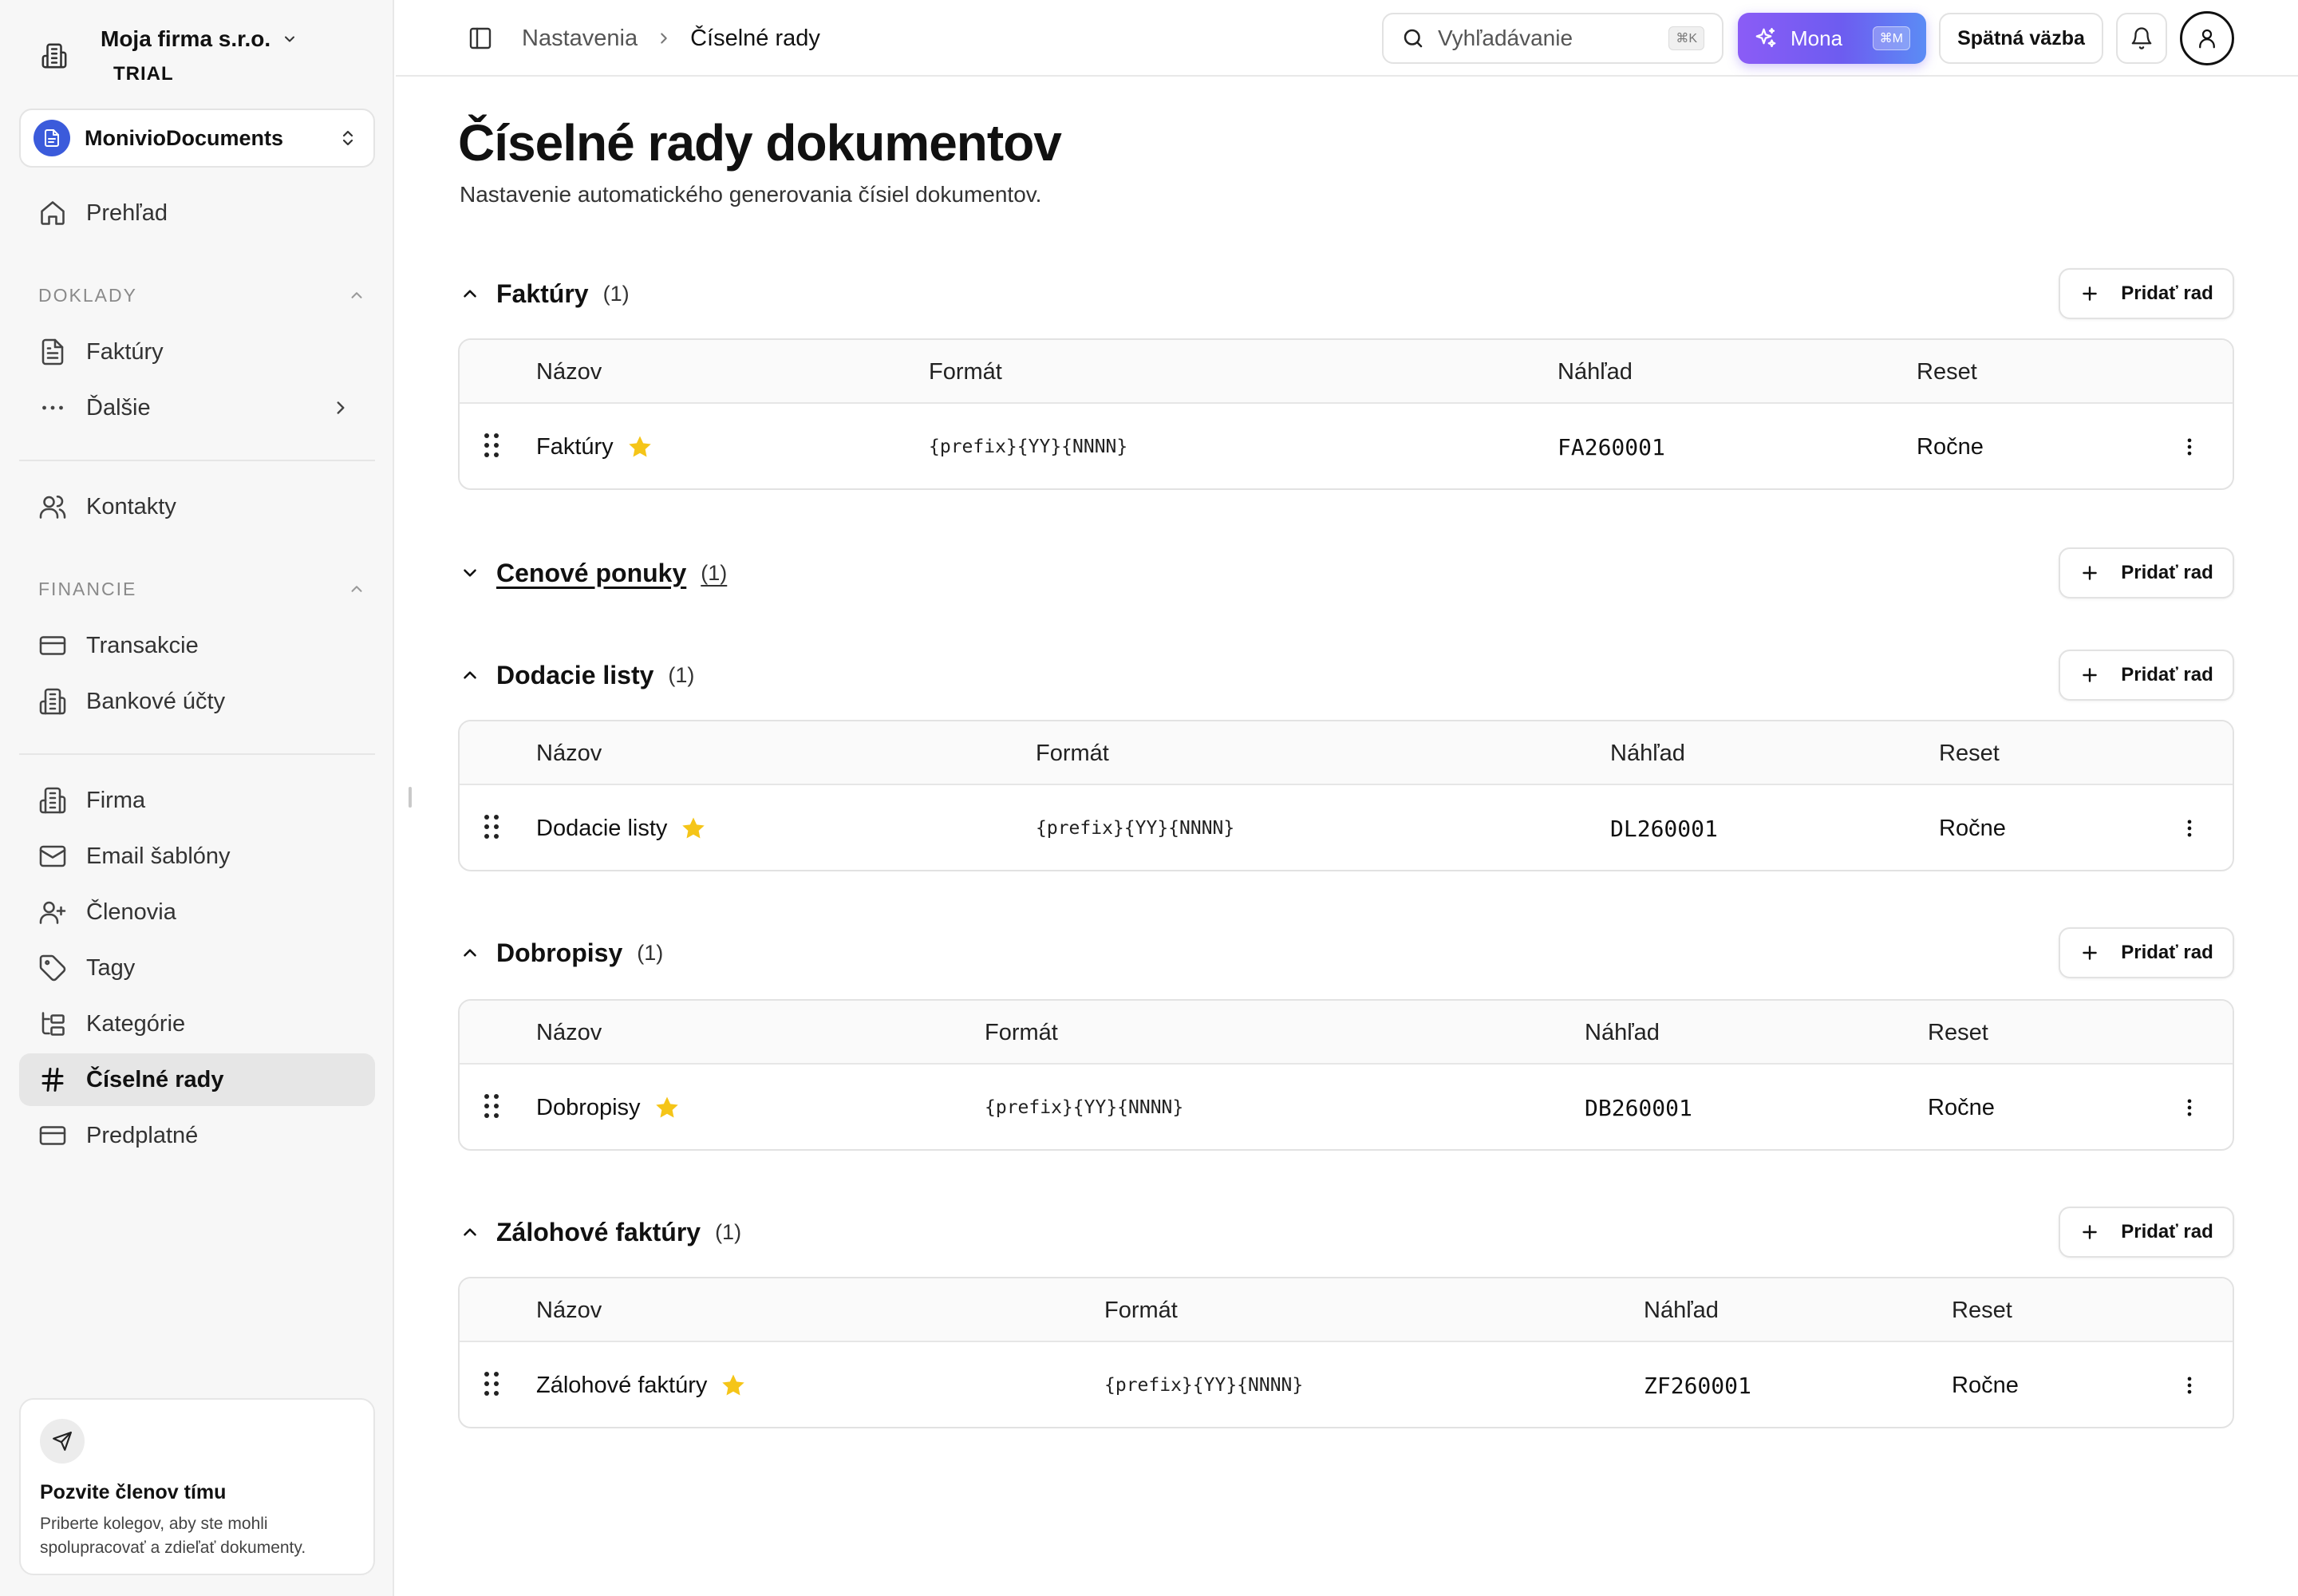  I want to click on chevron-down-icon, so click(470, 573).